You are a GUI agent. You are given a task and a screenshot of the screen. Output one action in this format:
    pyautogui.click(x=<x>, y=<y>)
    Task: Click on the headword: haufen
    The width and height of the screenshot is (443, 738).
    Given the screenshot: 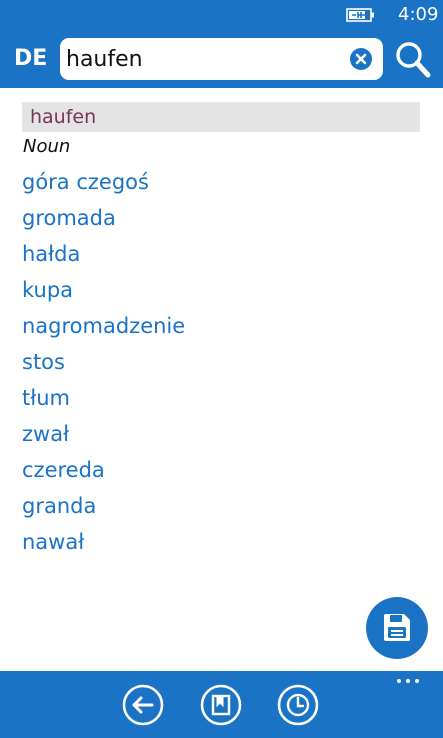 What is the action you would take?
    pyautogui.click(x=63, y=117)
    